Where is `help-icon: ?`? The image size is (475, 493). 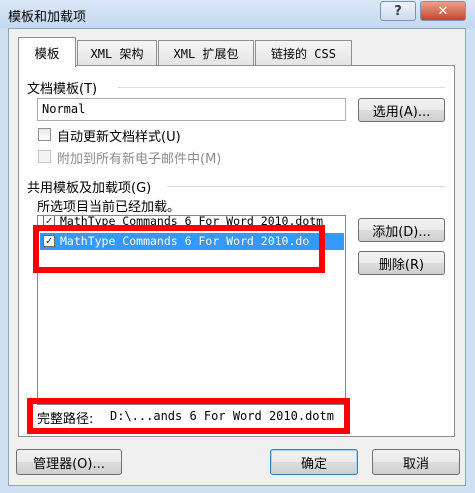
help-icon: ? is located at coordinates (398, 11).